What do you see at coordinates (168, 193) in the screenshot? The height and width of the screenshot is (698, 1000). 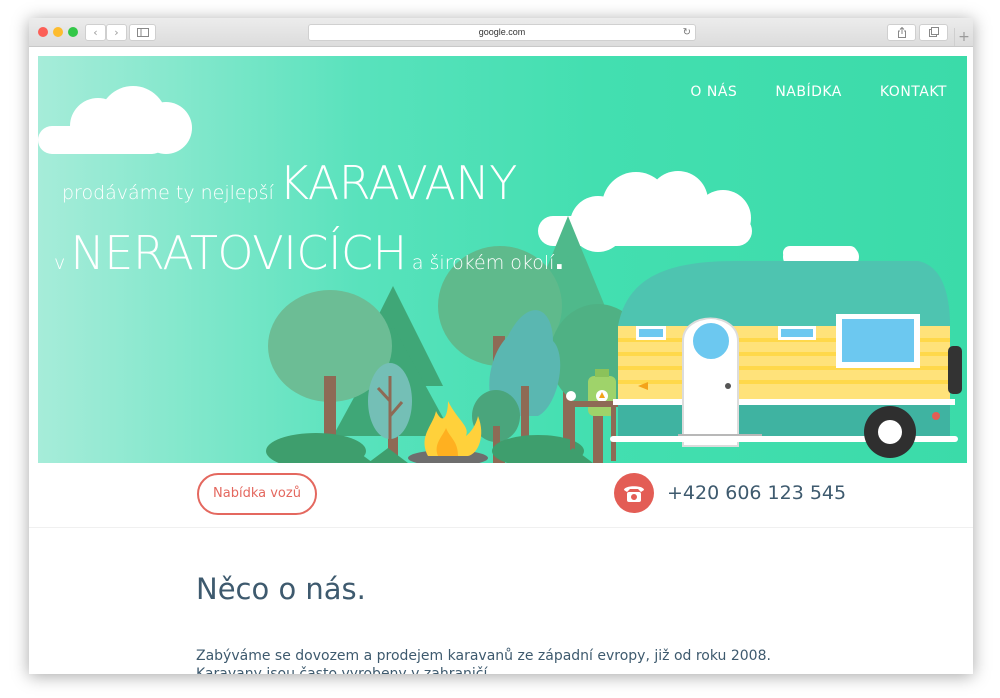 I see `headline-small-text: prodáváme ty nejlepší` at bounding box center [168, 193].